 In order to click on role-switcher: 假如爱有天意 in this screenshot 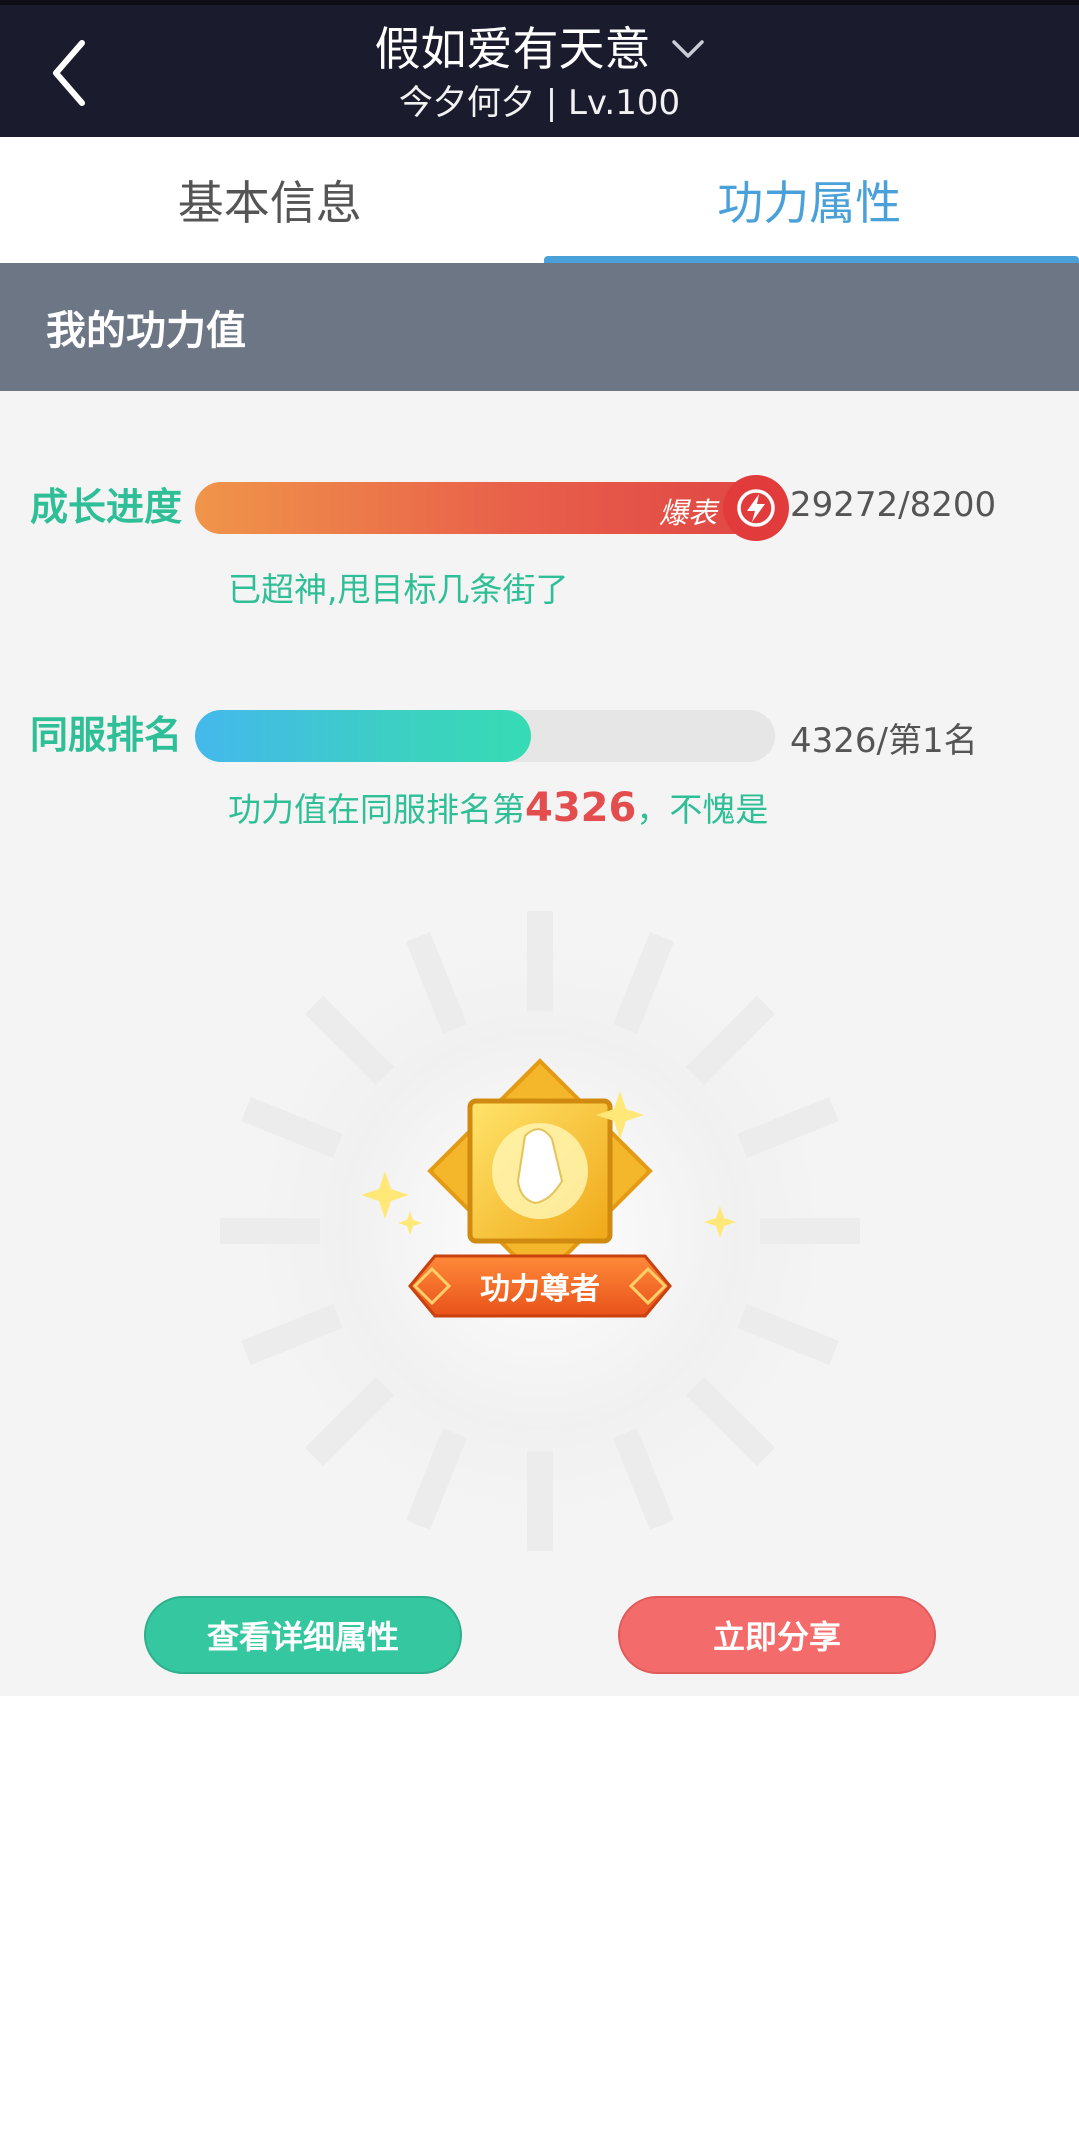, I will do `click(540, 49)`.